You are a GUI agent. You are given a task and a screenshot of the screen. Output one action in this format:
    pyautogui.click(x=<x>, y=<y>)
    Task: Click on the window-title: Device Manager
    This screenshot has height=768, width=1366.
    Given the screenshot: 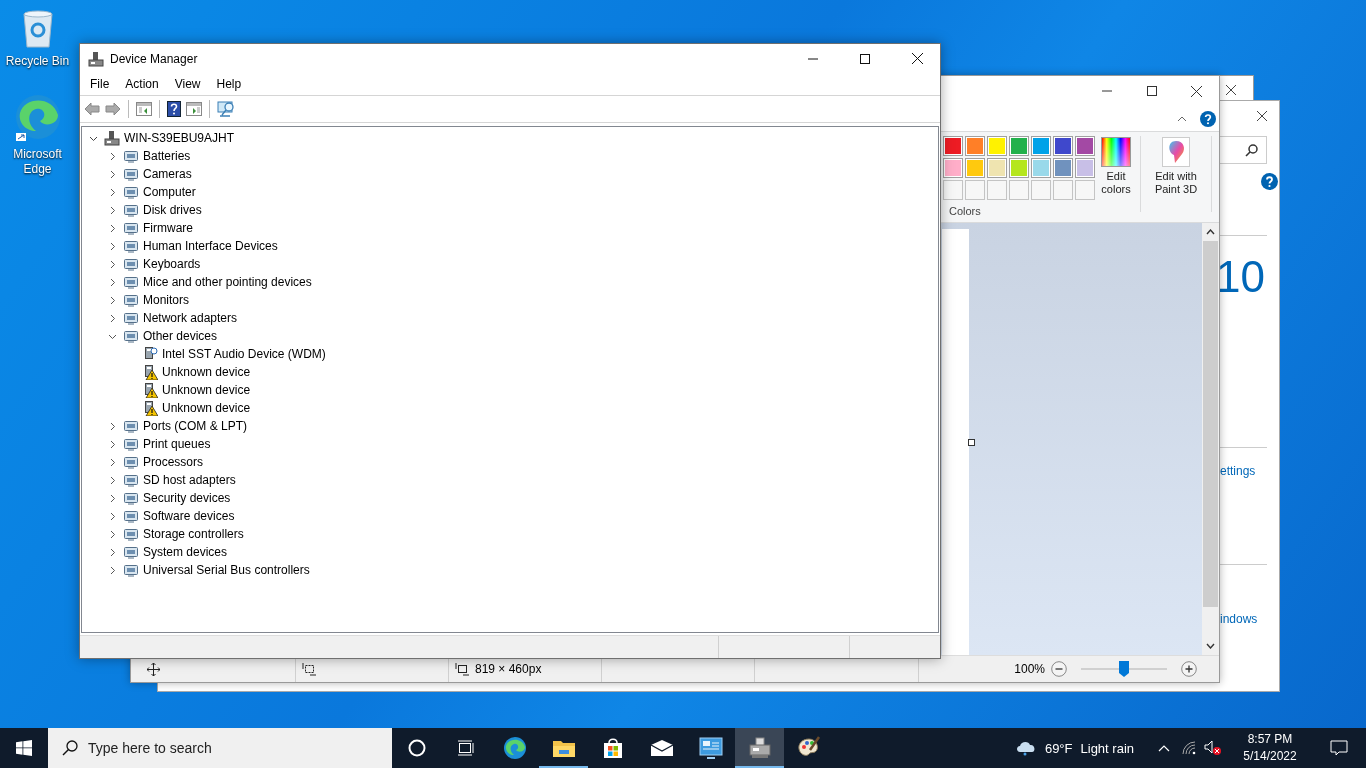 What is the action you would take?
    pyautogui.click(x=154, y=58)
    